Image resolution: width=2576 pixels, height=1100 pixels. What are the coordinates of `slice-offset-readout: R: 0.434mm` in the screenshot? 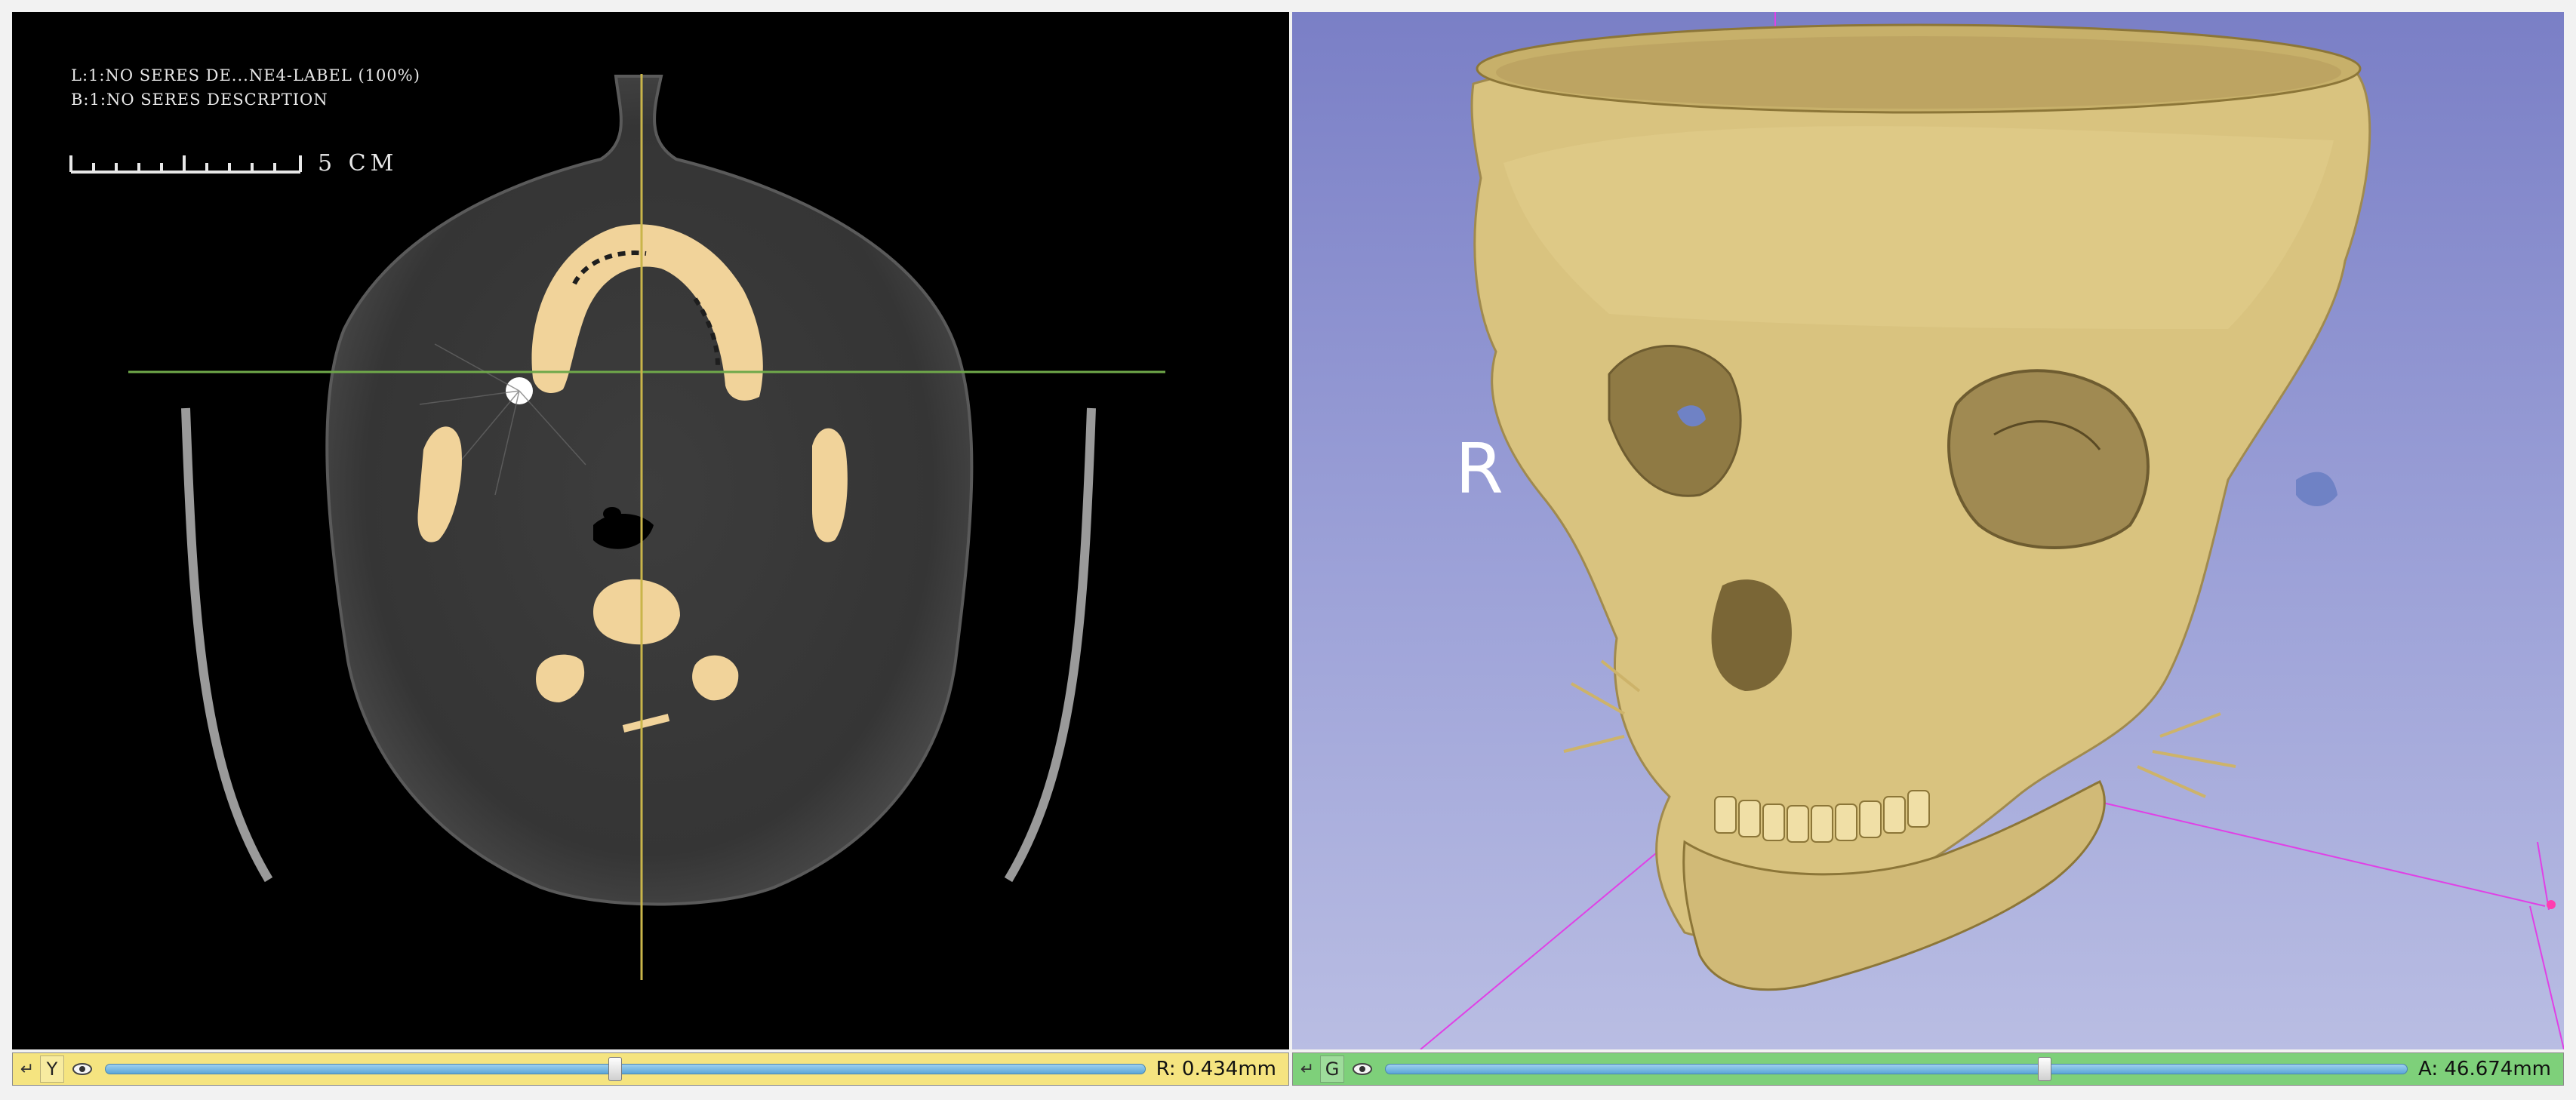 It's located at (1216, 1069).